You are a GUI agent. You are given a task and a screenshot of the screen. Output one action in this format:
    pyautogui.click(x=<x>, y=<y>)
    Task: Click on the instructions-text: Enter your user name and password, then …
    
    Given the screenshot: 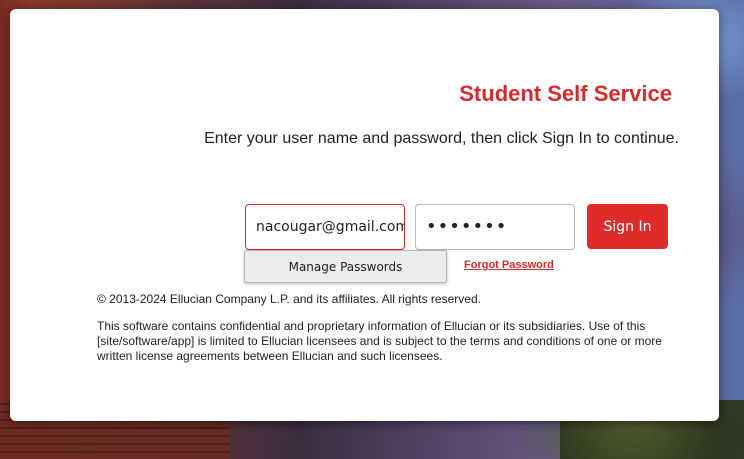 What is the action you would take?
    pyautogui.click(x=441, y=138)
    